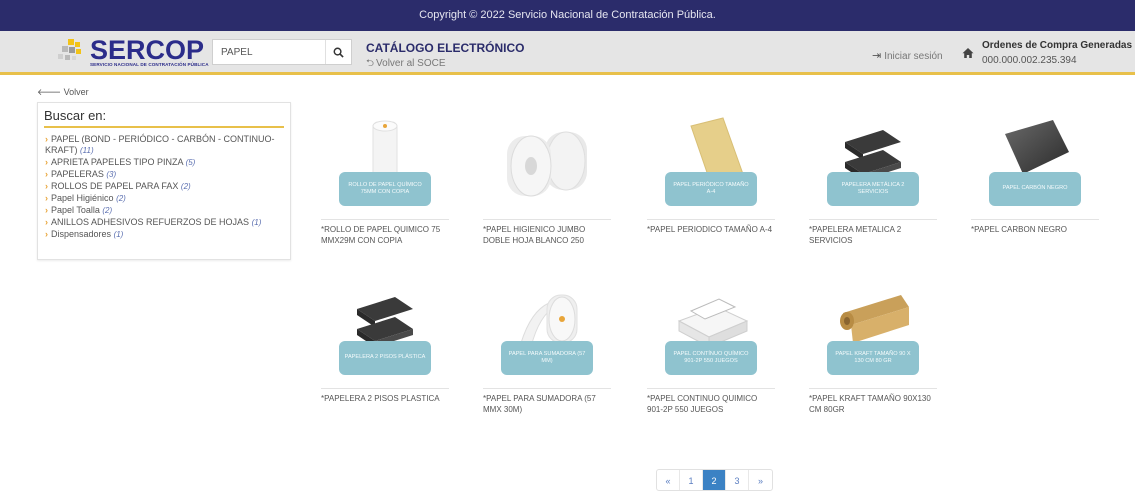 The height and width of the screenshot is (491, 1135). I want to click on product-name: *PAPELERA 2 PISOS PLASTICA, so click(385, 399).